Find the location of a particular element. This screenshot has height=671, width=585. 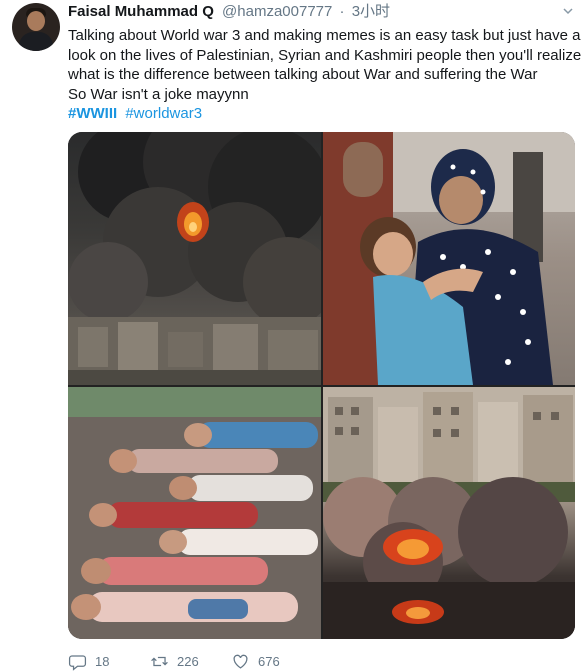

reply-count: 18 is located at coordinates (102, 661).